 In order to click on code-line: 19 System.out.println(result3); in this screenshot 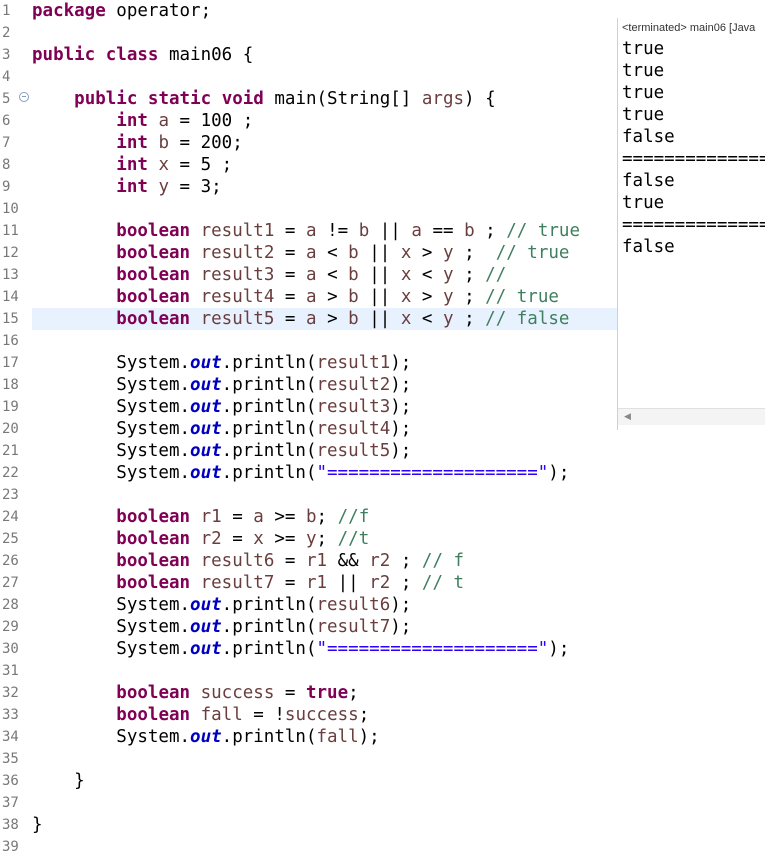, I will do `click(310, 407)`.